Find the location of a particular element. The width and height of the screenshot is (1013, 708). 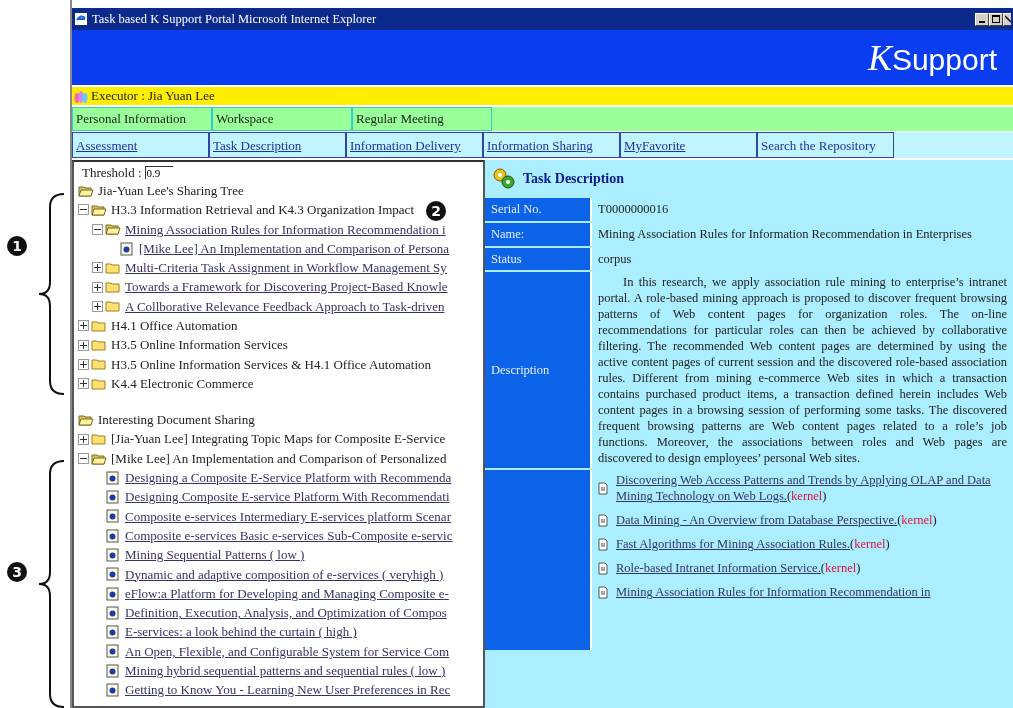

tree-link: Designing Composite E-service Platform With Recommendati is located at coordinates (287, 497).